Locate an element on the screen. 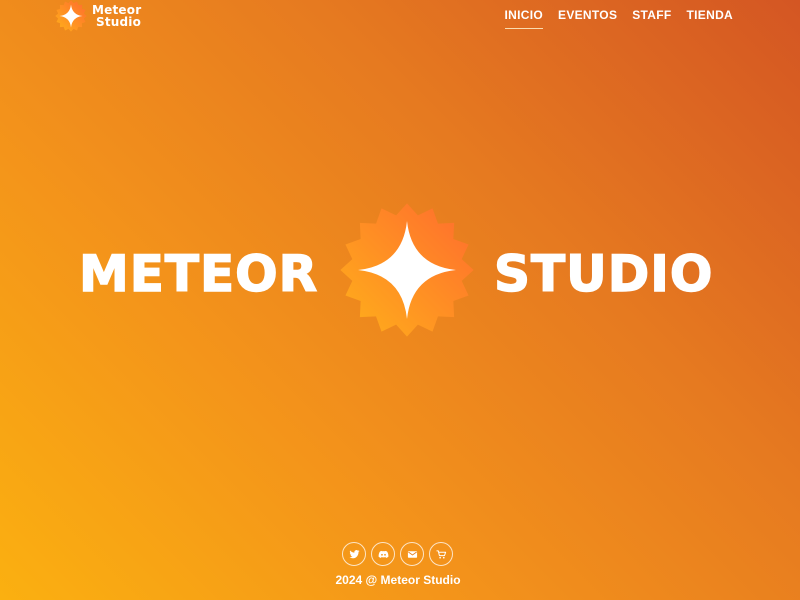  copyright-text: 2024 @ Meteor Studio is located at coordinates (398, 580).